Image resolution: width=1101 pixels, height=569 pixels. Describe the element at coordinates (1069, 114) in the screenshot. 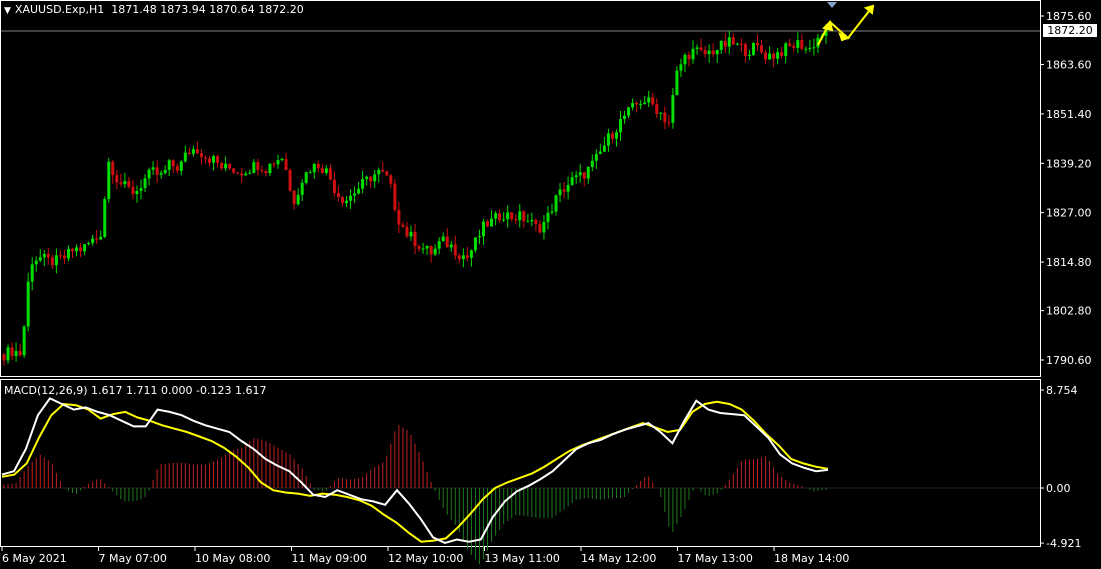

I see `price-axis-label: 1851.40` at that location.